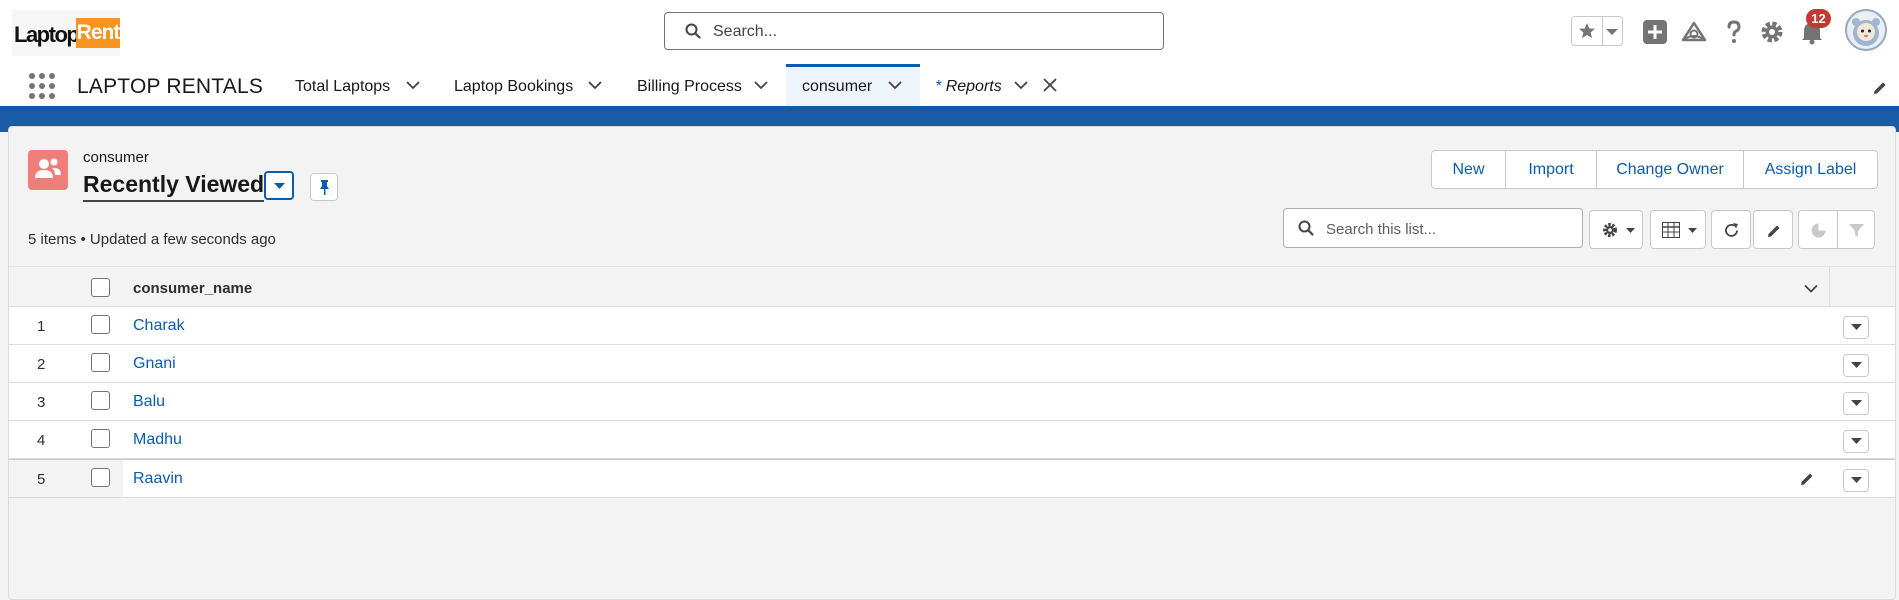 The height and width of the screenshot is (600, 1899). What do you see at coordinates (1818, 18) in the screenshot?
I see `notification-count-badge: 12` at bounding box center [1818, 18].